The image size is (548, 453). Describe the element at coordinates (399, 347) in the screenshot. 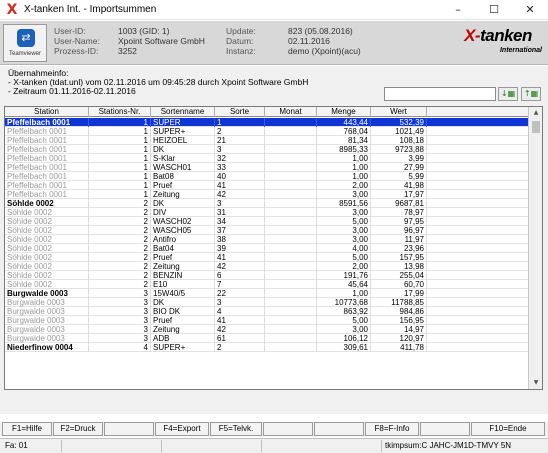

I see `cell-wert: 411,78` at that location.